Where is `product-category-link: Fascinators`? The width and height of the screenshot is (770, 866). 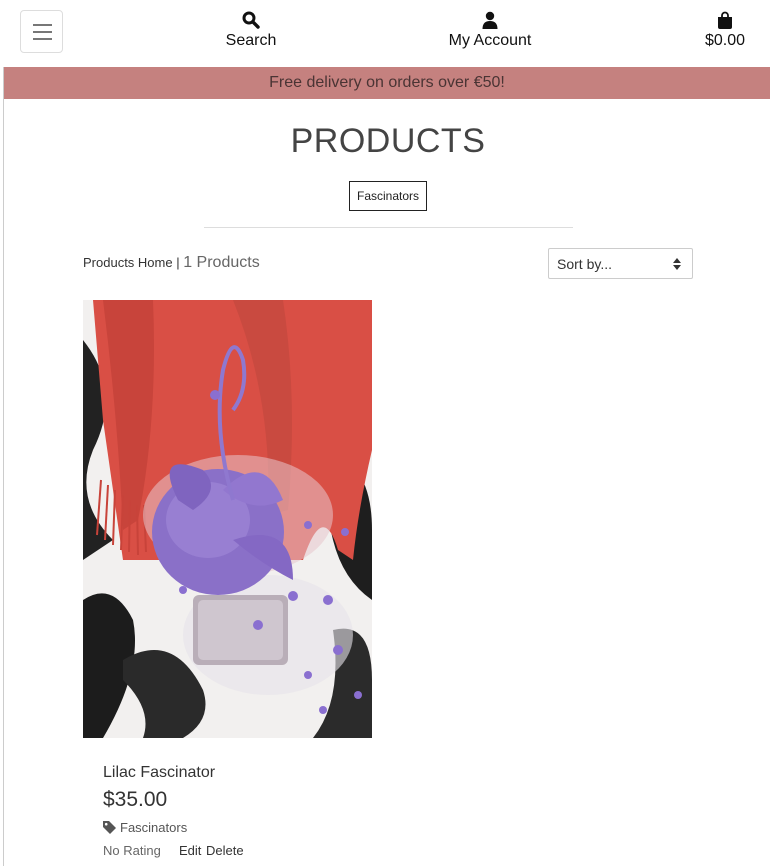 product-category-link: Fascinators is located at coordinates (145, 827).